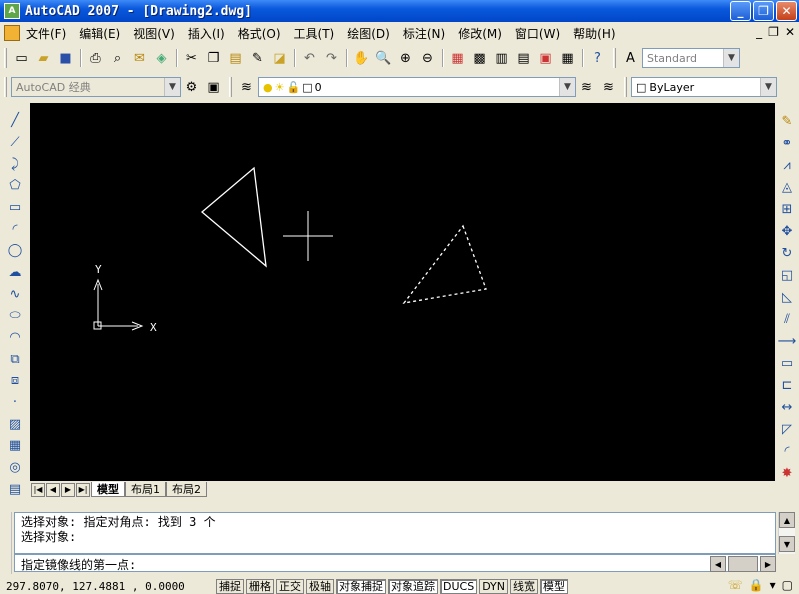  What do you see at coordinates (501, 58) in the screenshot?
I see `tool-palettes-icon: ▥` at bounding box center [501, 58].